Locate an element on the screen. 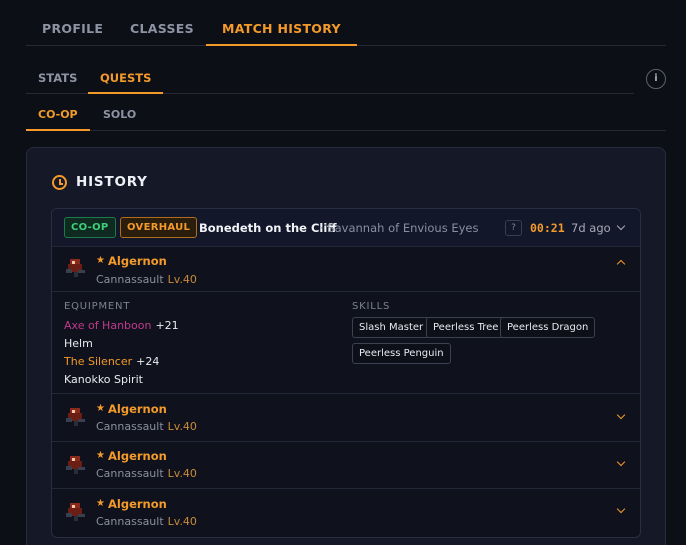 The height and width of the screenshot is (545, 686). equipment-item: Helm is located at coordinates (78, 343).